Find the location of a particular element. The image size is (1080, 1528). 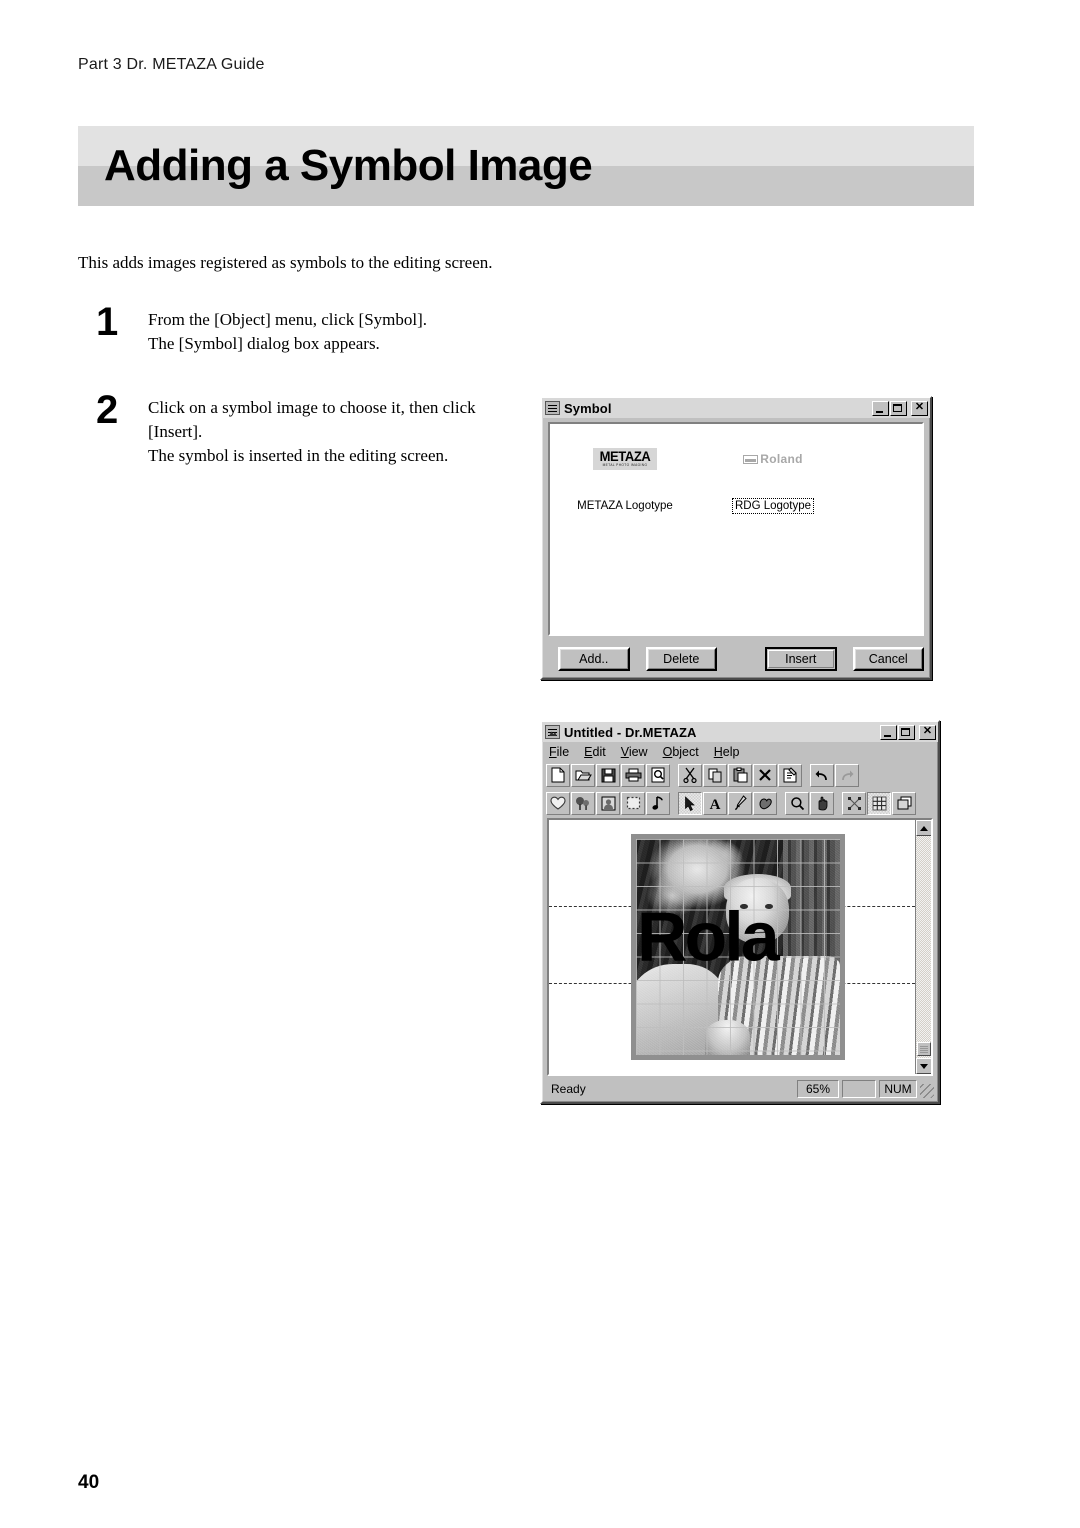

cut-scissors-icon is located at coordinates (690, 775).